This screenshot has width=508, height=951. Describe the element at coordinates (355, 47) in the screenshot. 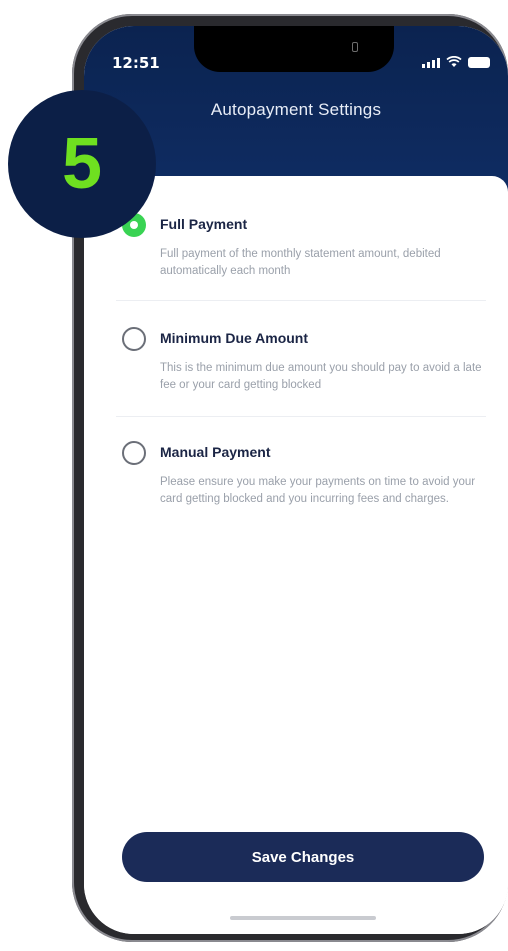

I see `camera-icon` at that location.